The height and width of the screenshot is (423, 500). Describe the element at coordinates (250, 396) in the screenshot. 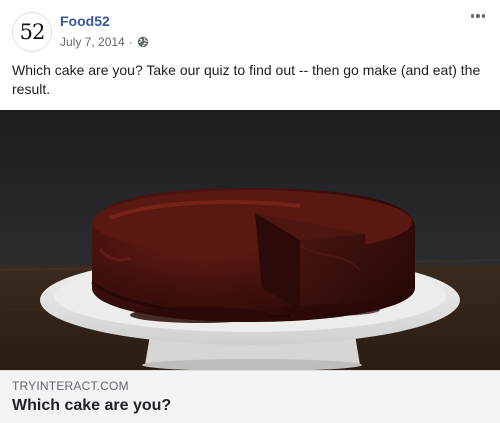

I see `link-preview: TRYINTERACT.COM Which cake are you?` at that location.